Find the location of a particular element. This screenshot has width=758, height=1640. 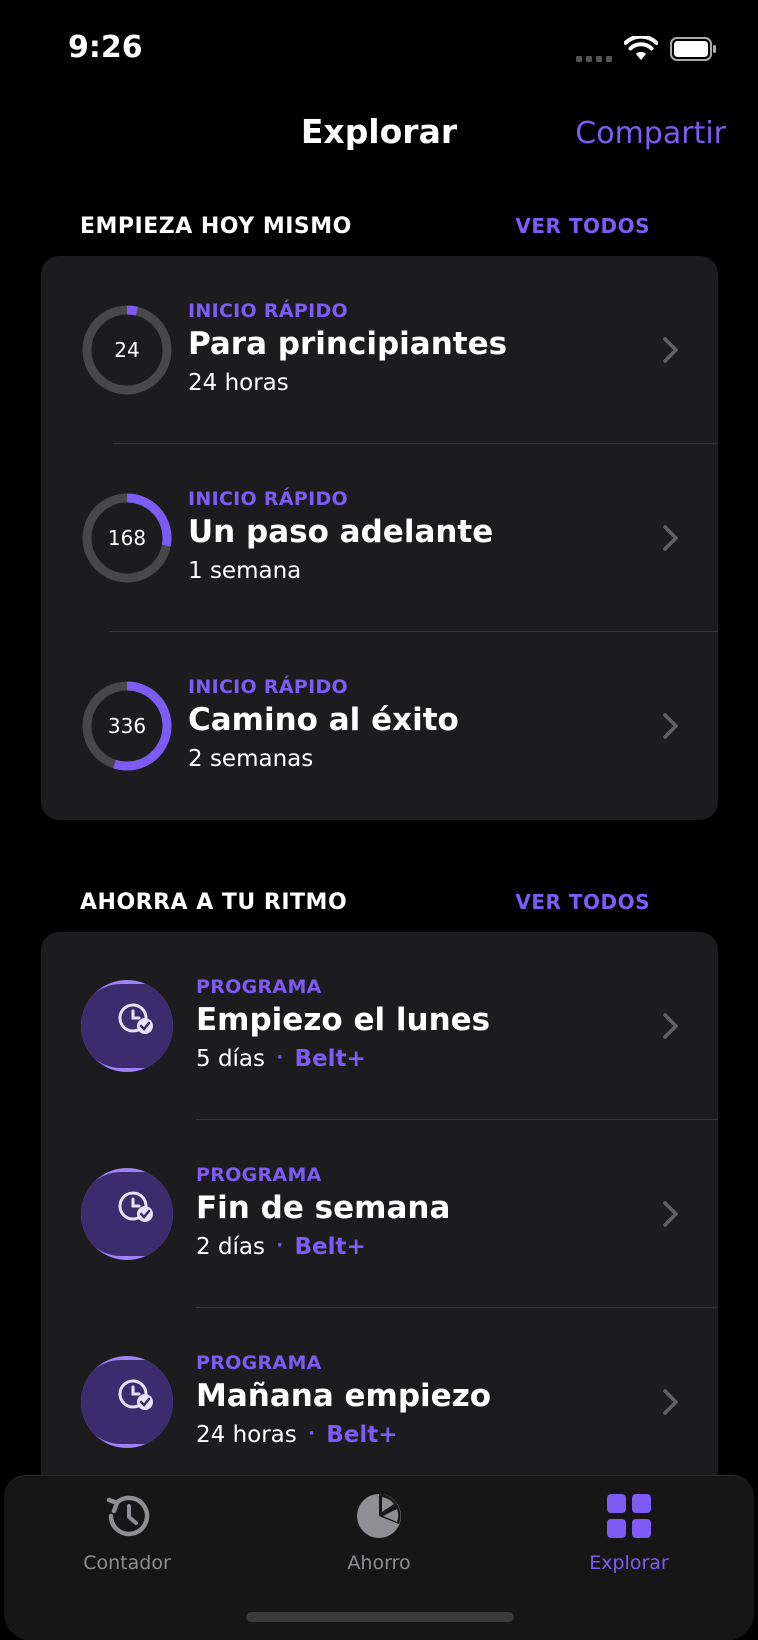

tab-ahorro: Ahorro is located at coordinates (379, 1532).